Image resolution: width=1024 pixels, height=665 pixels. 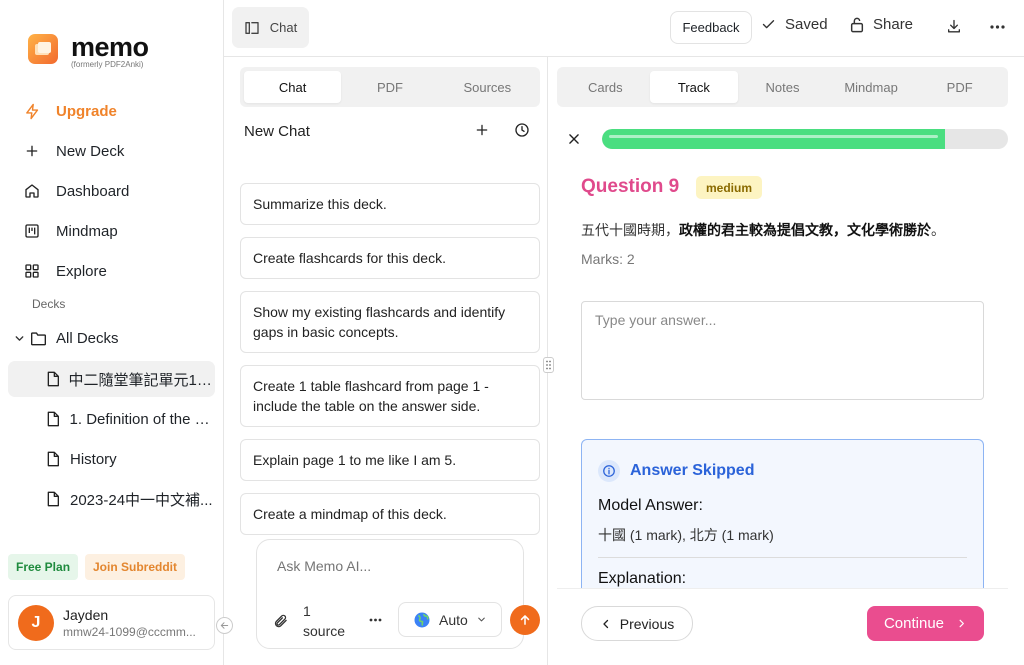 I want to click on user-name: Jayden, so click(x=86, y=614).